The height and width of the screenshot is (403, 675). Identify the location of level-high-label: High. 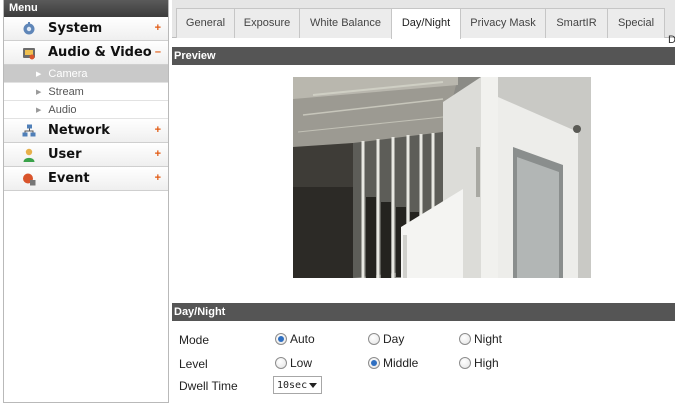
(486, 363).